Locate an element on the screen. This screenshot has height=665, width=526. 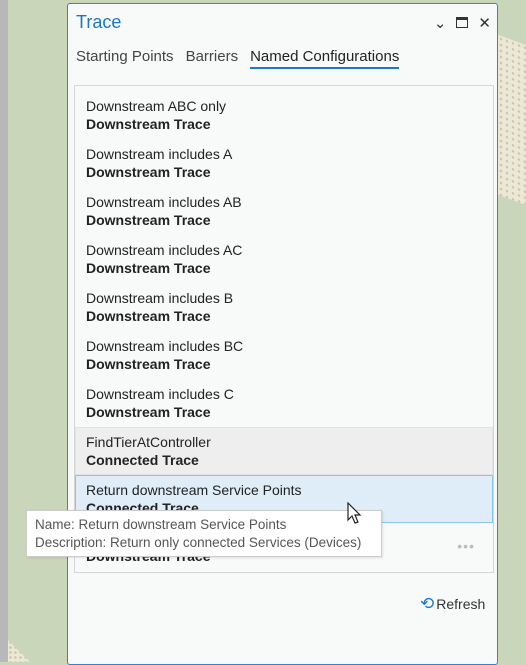
configuration-item: Downstream ABC only Downstream Trace is located at coordinates (284, 115).